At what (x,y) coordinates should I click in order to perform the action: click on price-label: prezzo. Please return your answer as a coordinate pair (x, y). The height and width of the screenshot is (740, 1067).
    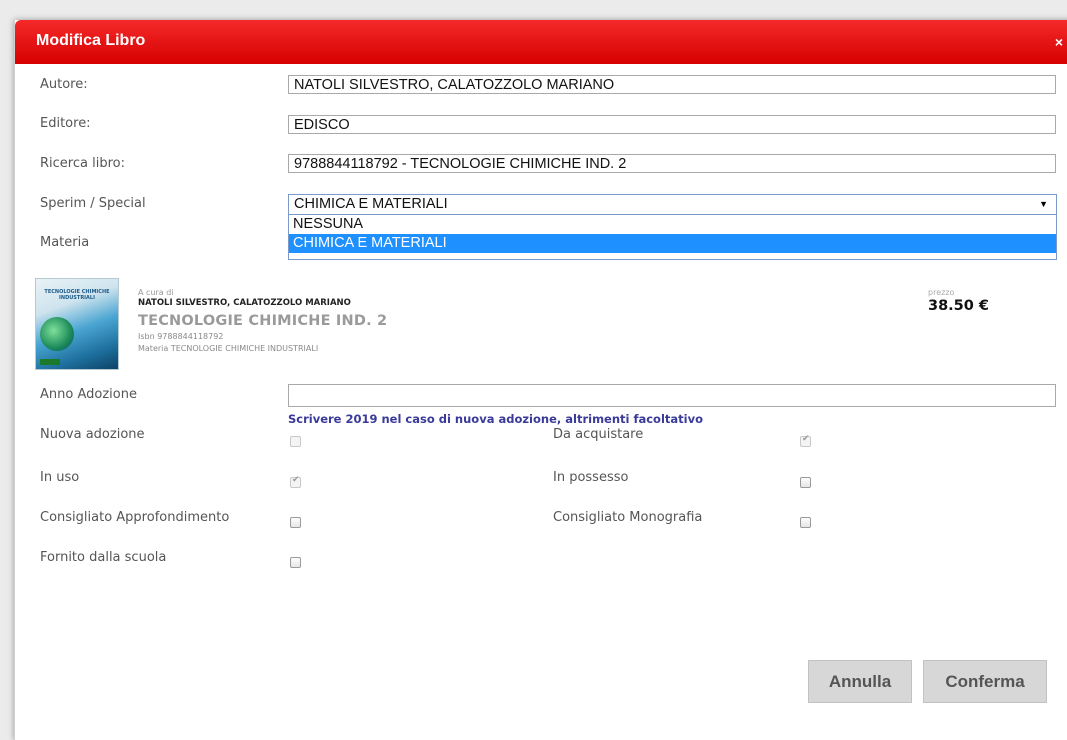
    Looking at the image, I should click on (941, 292).